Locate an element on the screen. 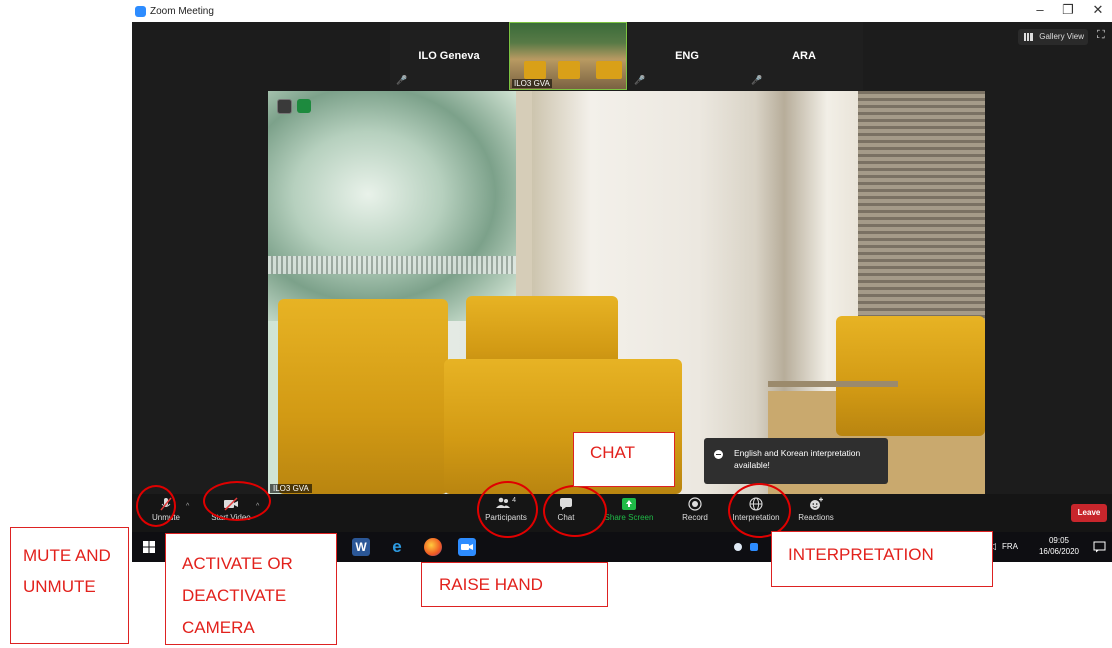  notifications-icon is located at coordinates (1099, 547).